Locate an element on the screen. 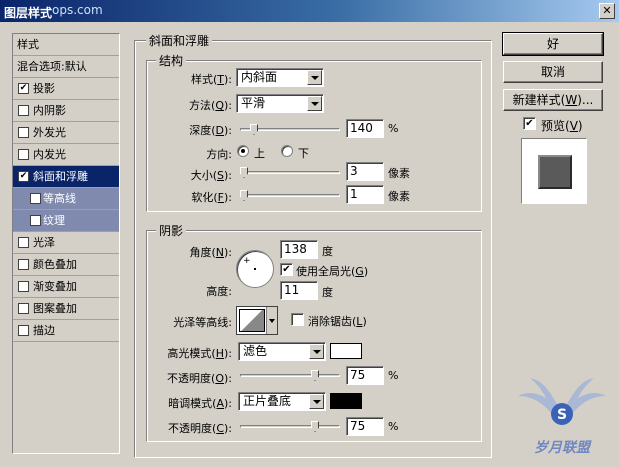 This screenshot has height=467, width=619. shadow-opacity-unit: % is located at coordinates (393, 426).